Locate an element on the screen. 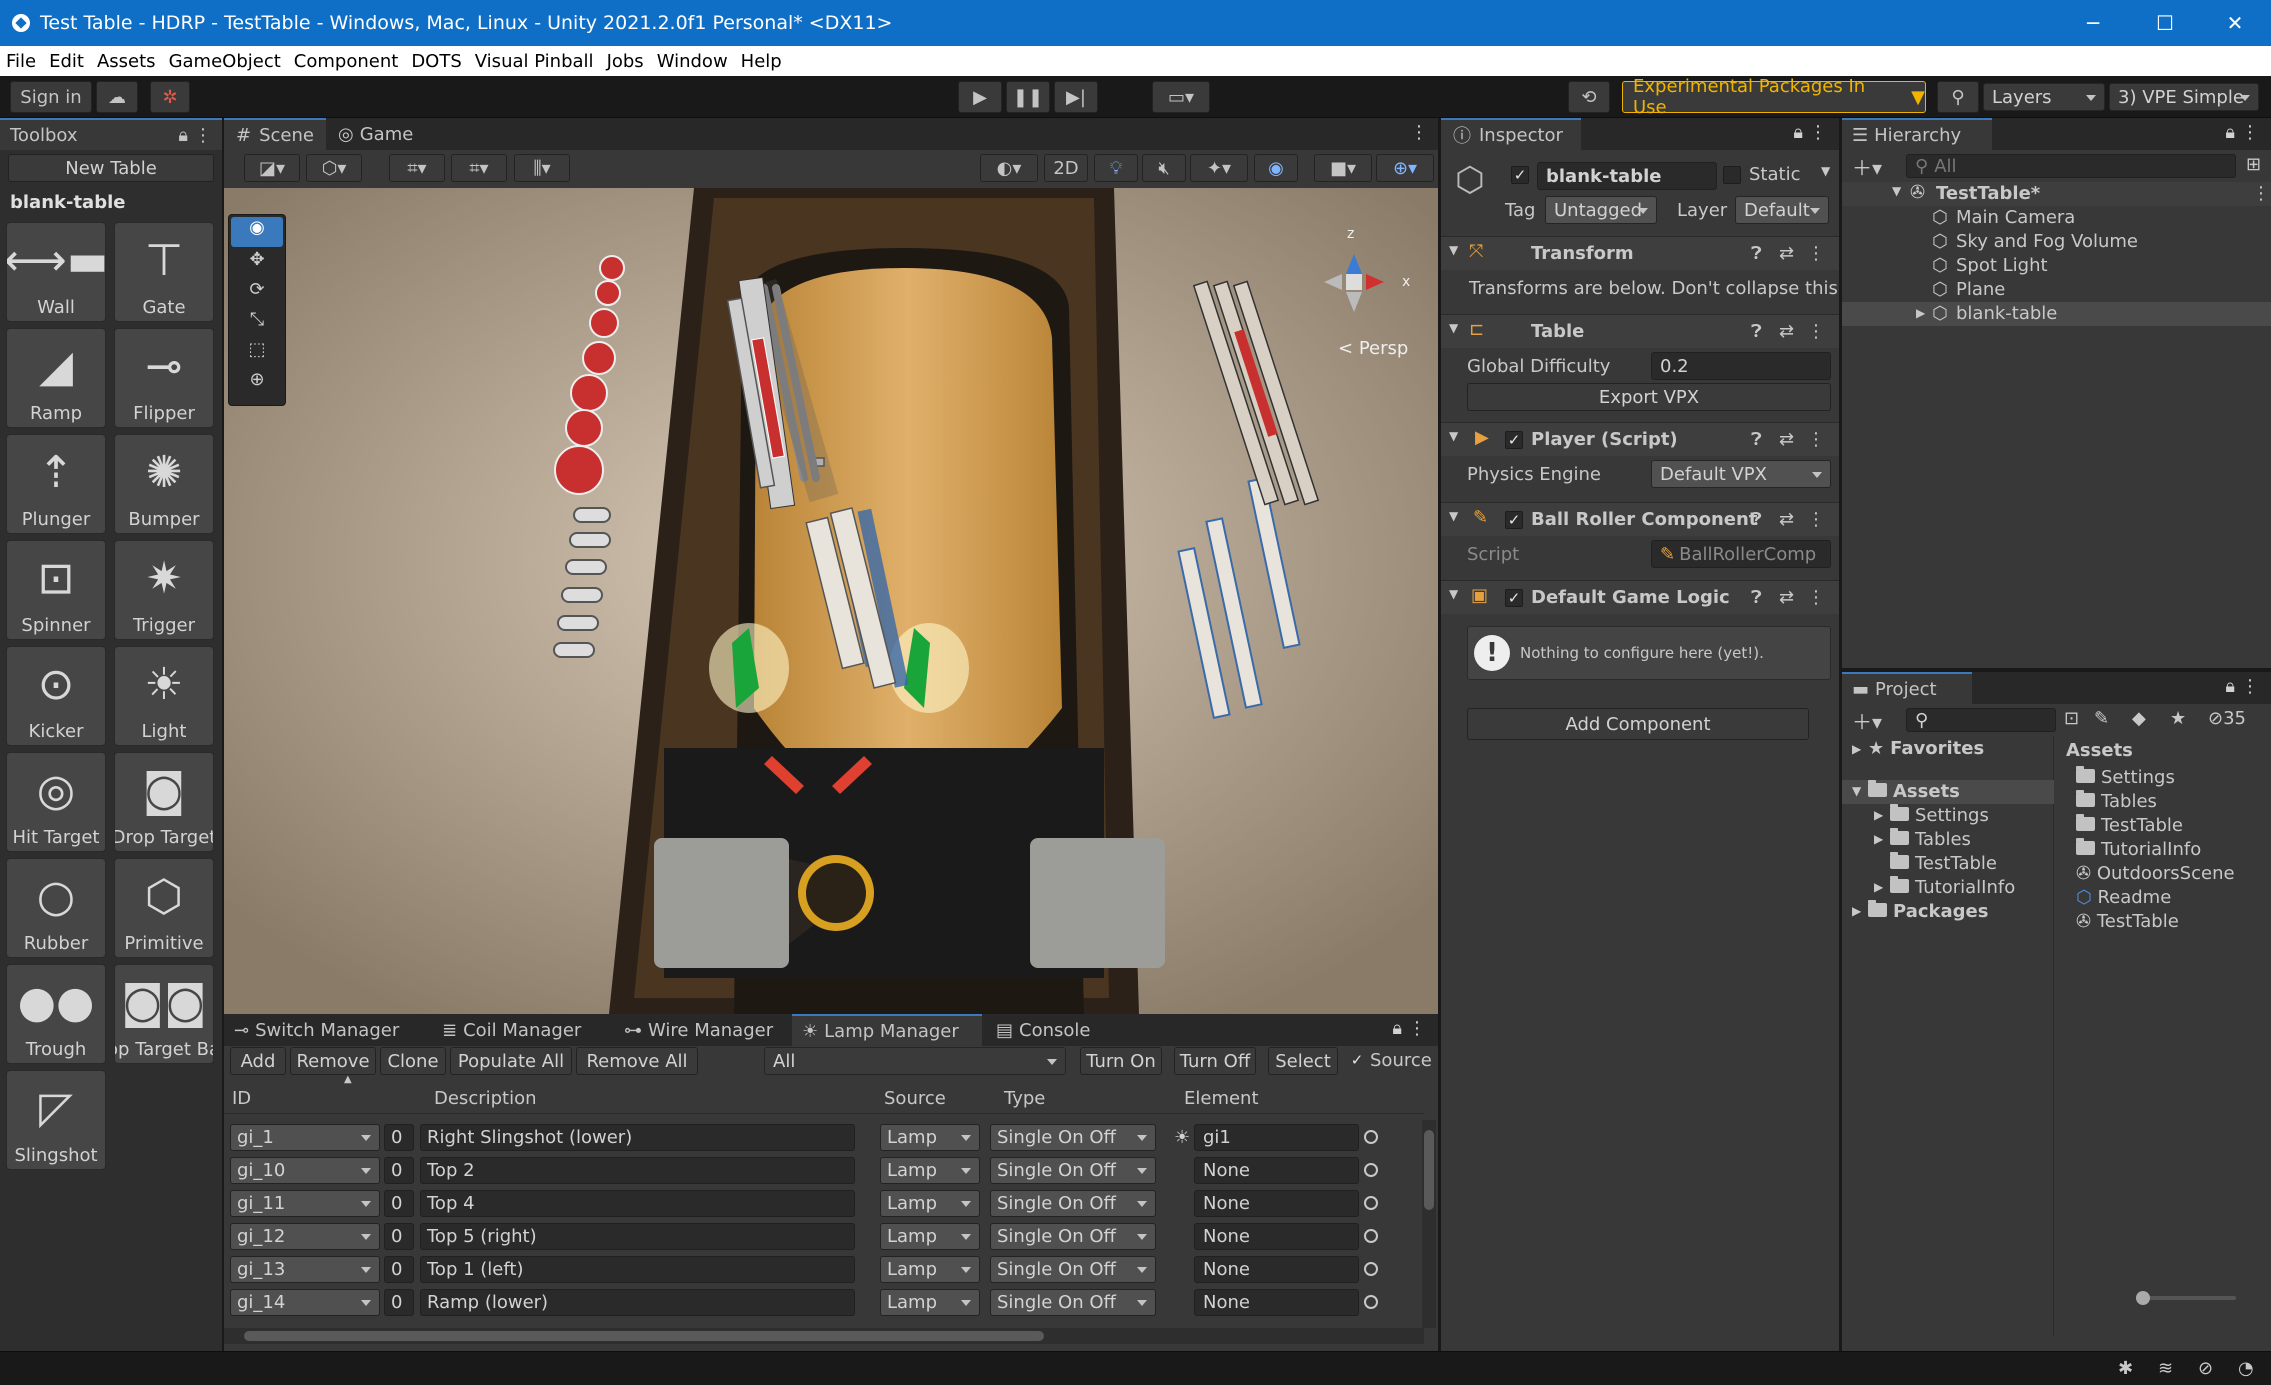  tool-wall: ⟷▬ Wall is located at coordinates (56, 272).